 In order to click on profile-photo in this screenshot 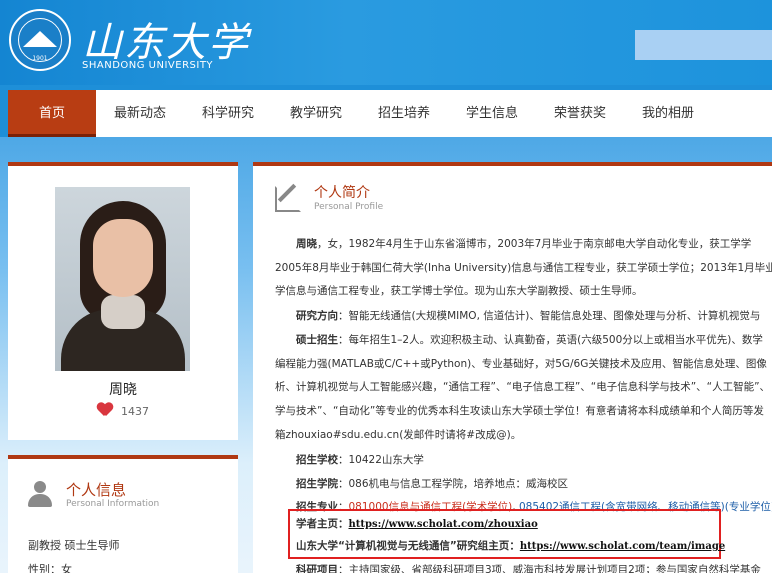, I will do `click(122, 279)`.